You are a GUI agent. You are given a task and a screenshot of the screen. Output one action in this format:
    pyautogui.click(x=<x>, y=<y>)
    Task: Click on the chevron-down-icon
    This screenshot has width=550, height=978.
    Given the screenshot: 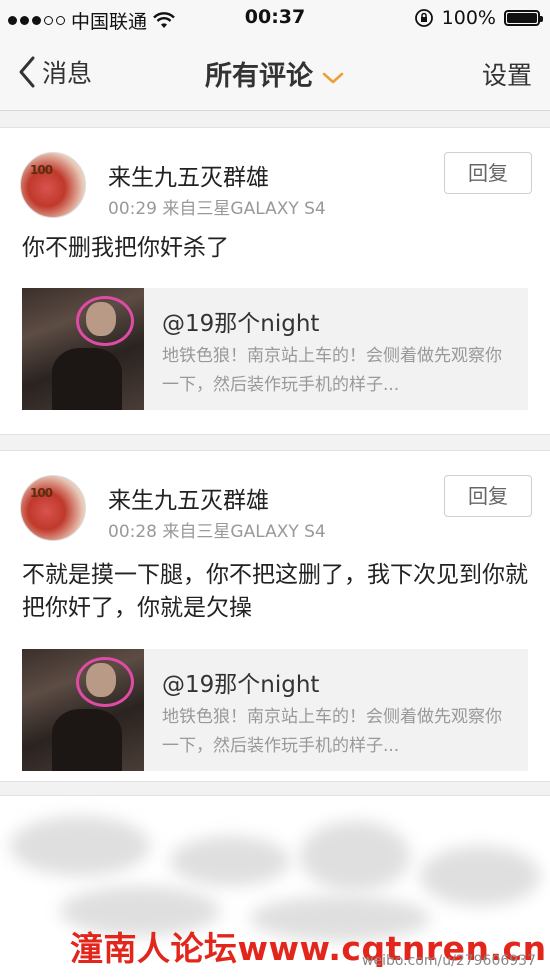 What is the action you would take?
    pyautogui.click(x=333, y=77)
    